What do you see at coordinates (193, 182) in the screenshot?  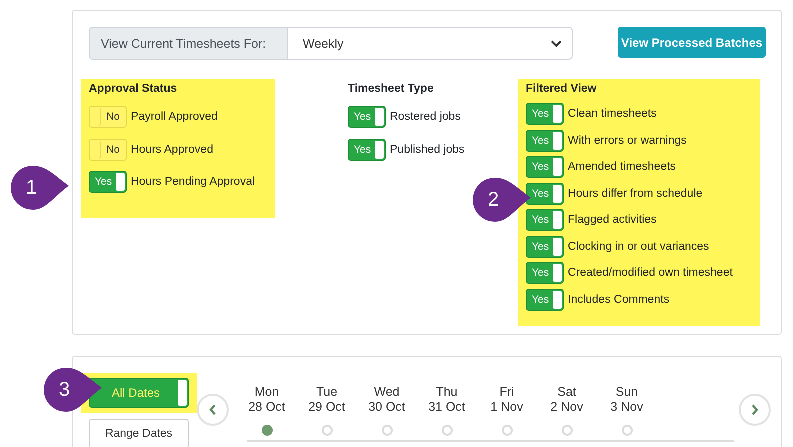 I see `toggle-label: Hours Pending Approval` at bounding box center [193, 182].